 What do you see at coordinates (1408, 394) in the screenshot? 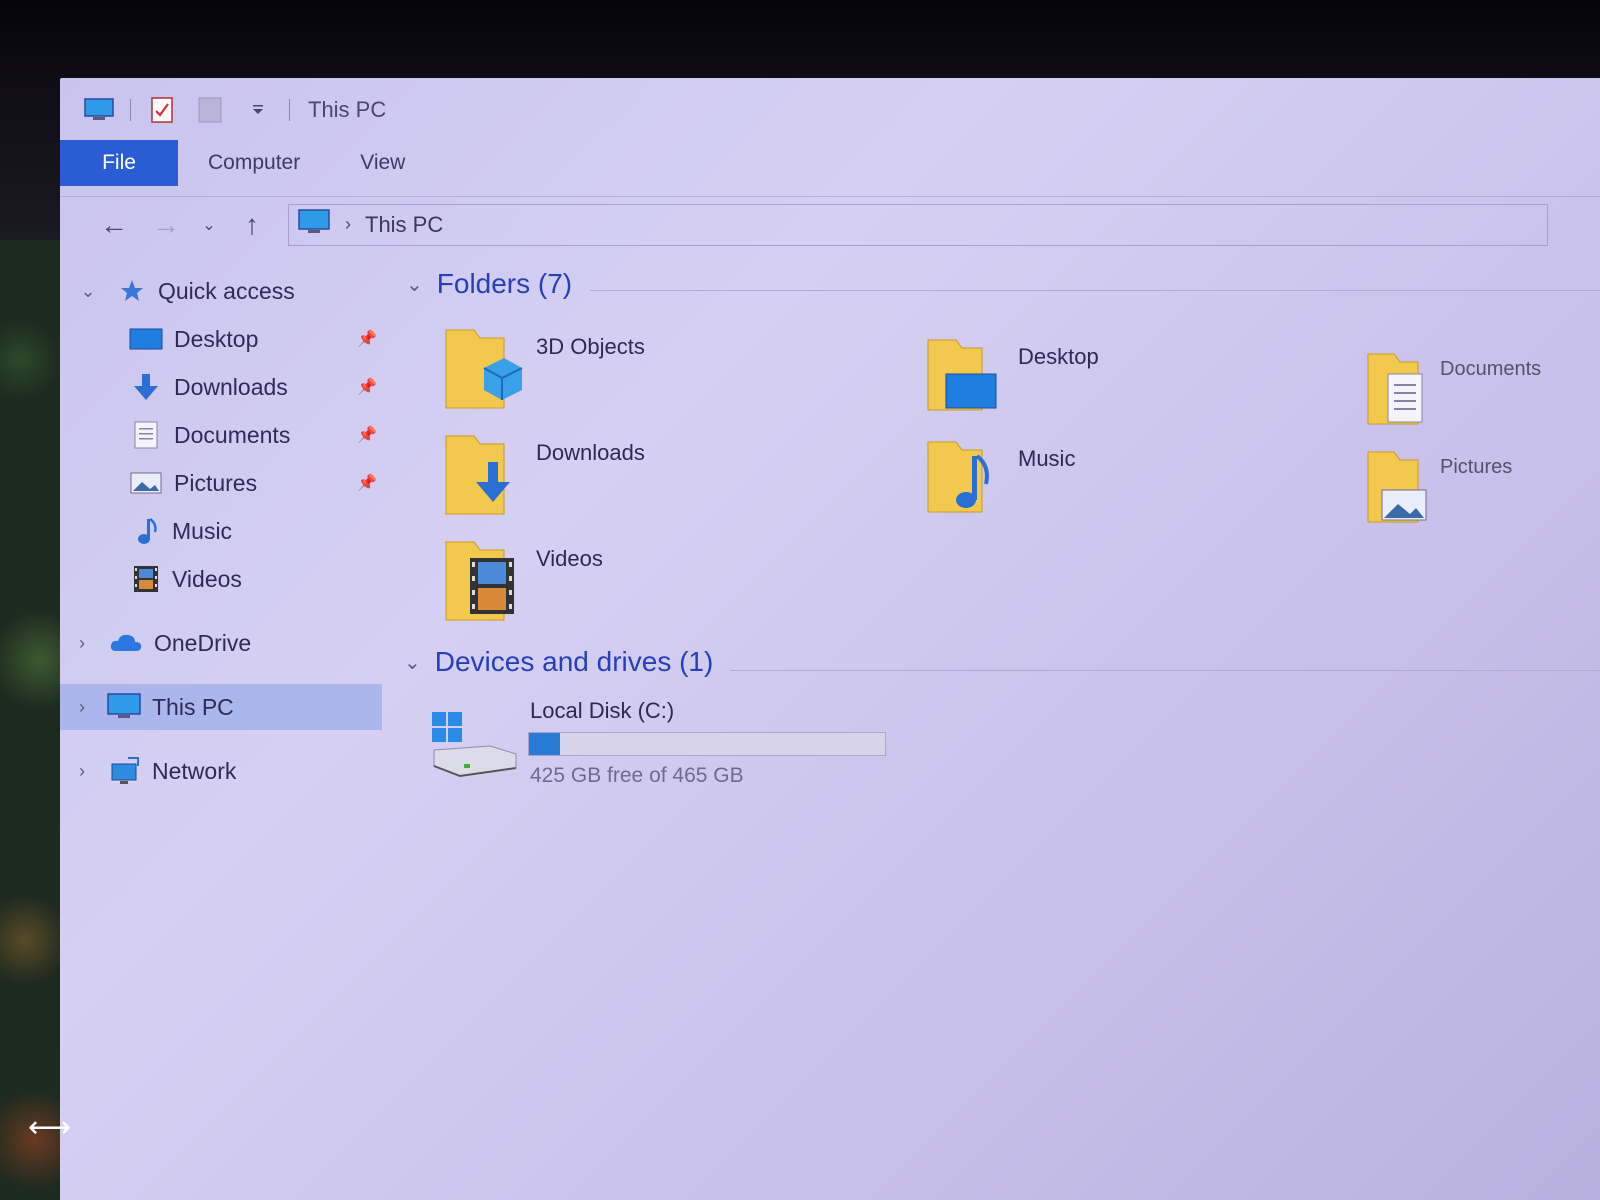
I see `documents-folder-icon` at bounding box center [1408, 394].